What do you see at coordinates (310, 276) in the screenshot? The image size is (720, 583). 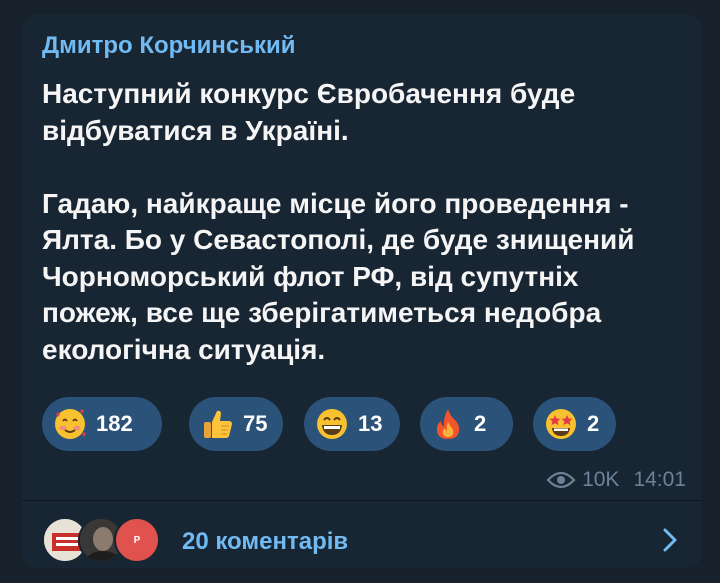 I see `post-line: Чорноморський флот РФ, від супутніх` at bounding box center [310, 276].